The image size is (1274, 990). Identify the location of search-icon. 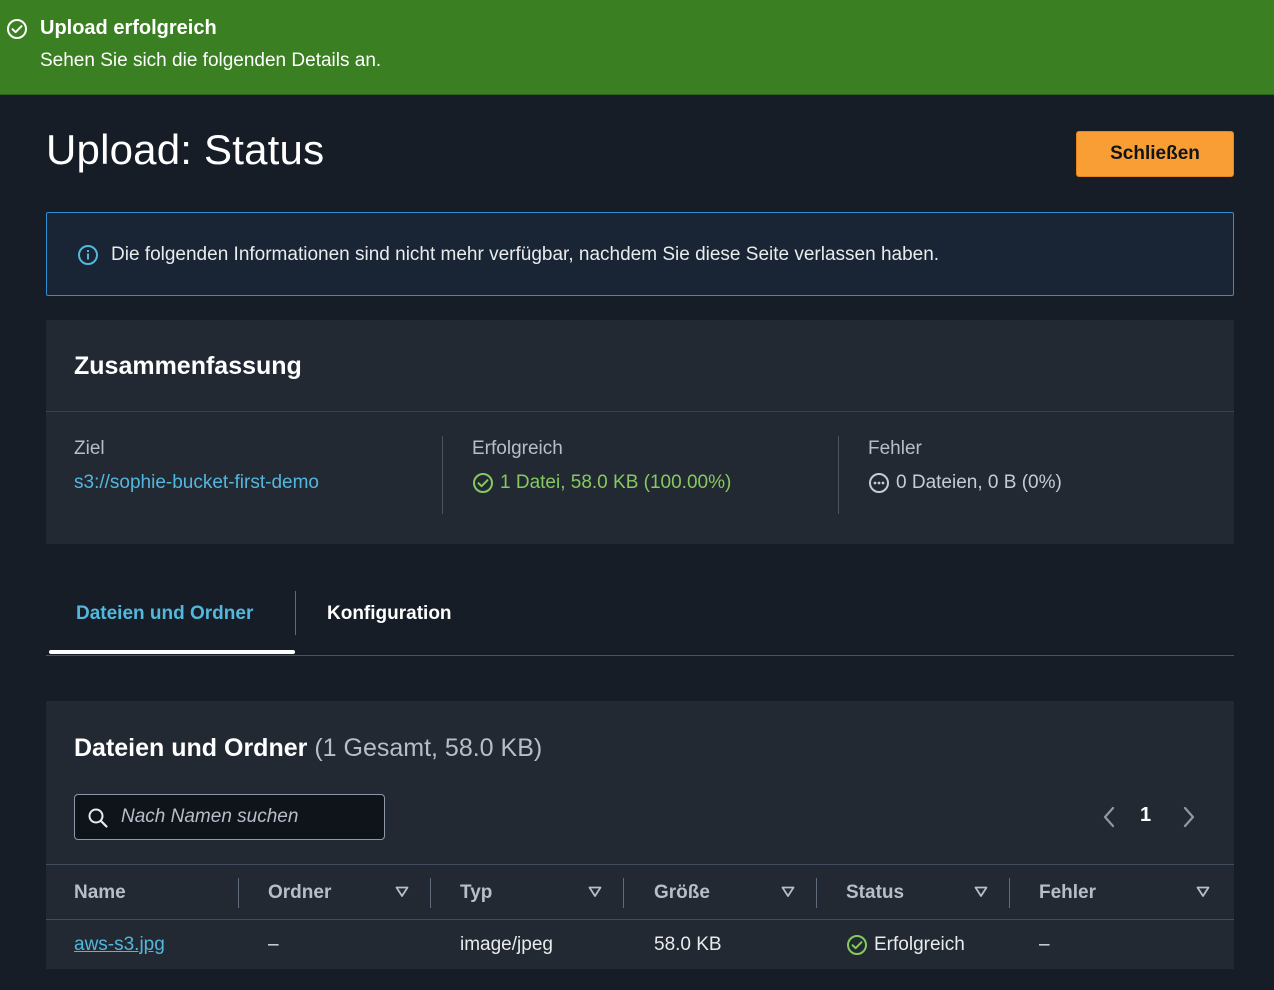
(98, 818).